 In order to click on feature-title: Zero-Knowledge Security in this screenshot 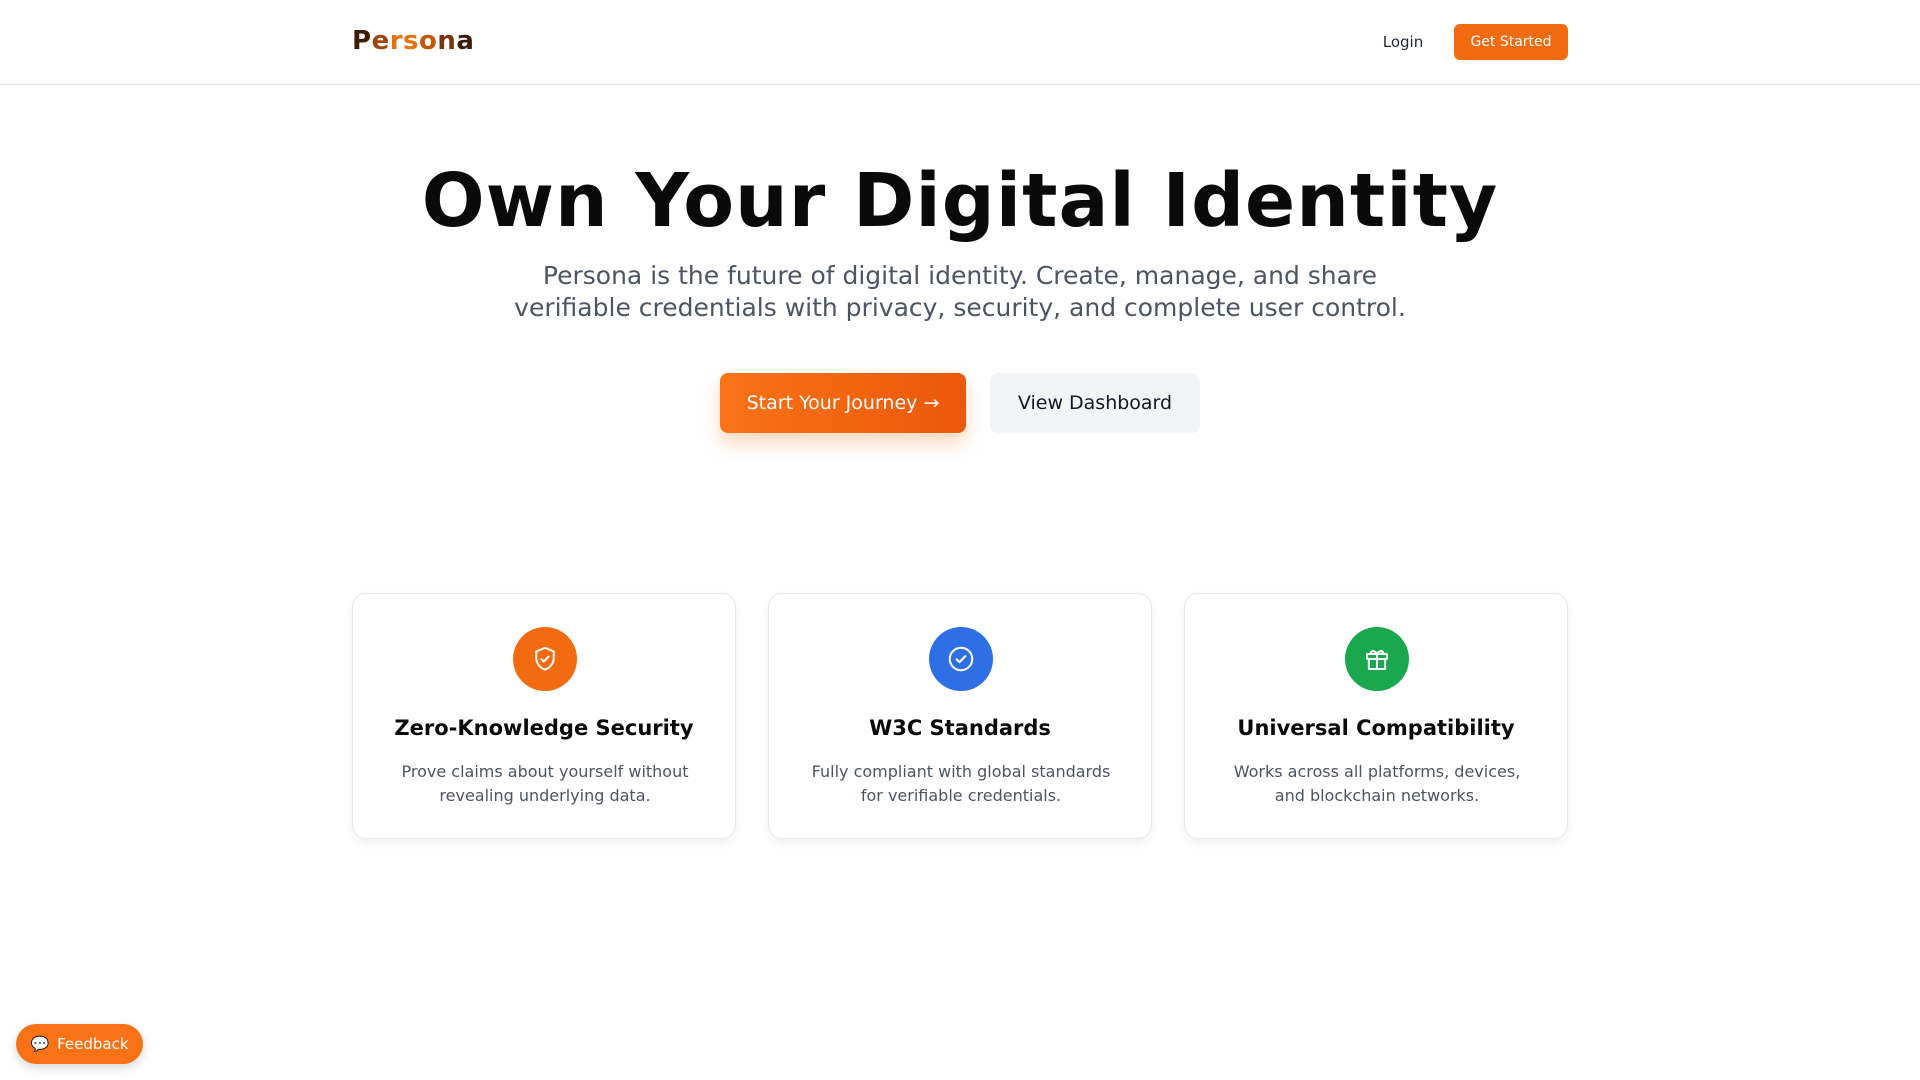, I will do `click(544, 728)`.